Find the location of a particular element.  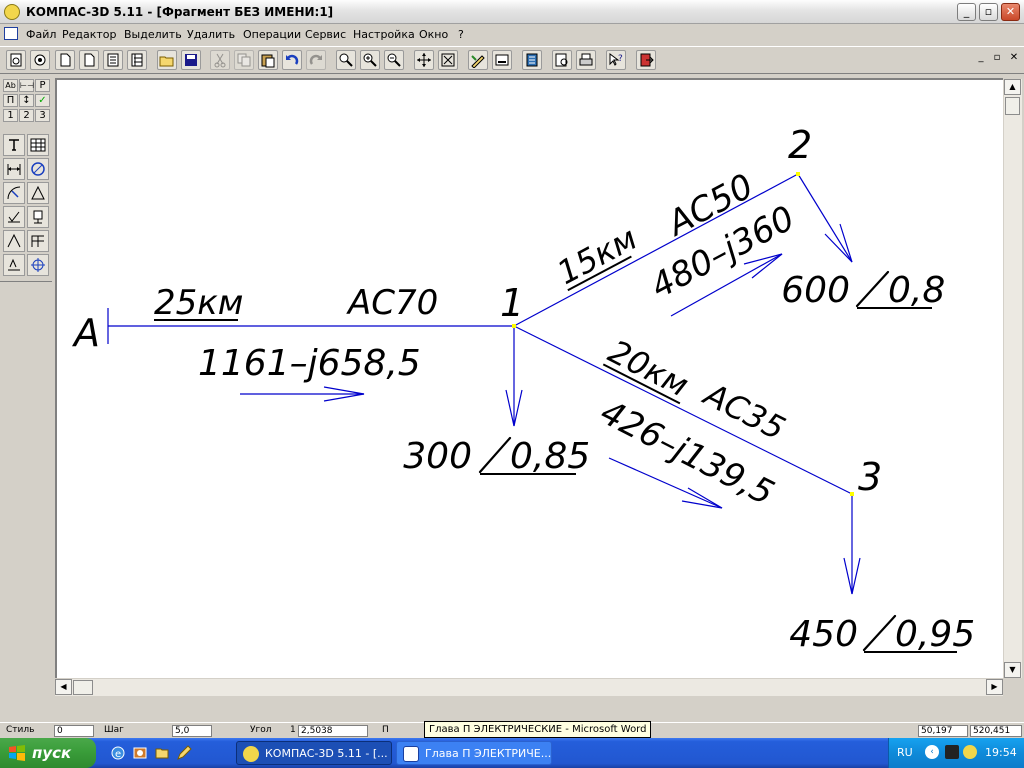

palette-tab-frame: П is located at coordinates (10, 100).